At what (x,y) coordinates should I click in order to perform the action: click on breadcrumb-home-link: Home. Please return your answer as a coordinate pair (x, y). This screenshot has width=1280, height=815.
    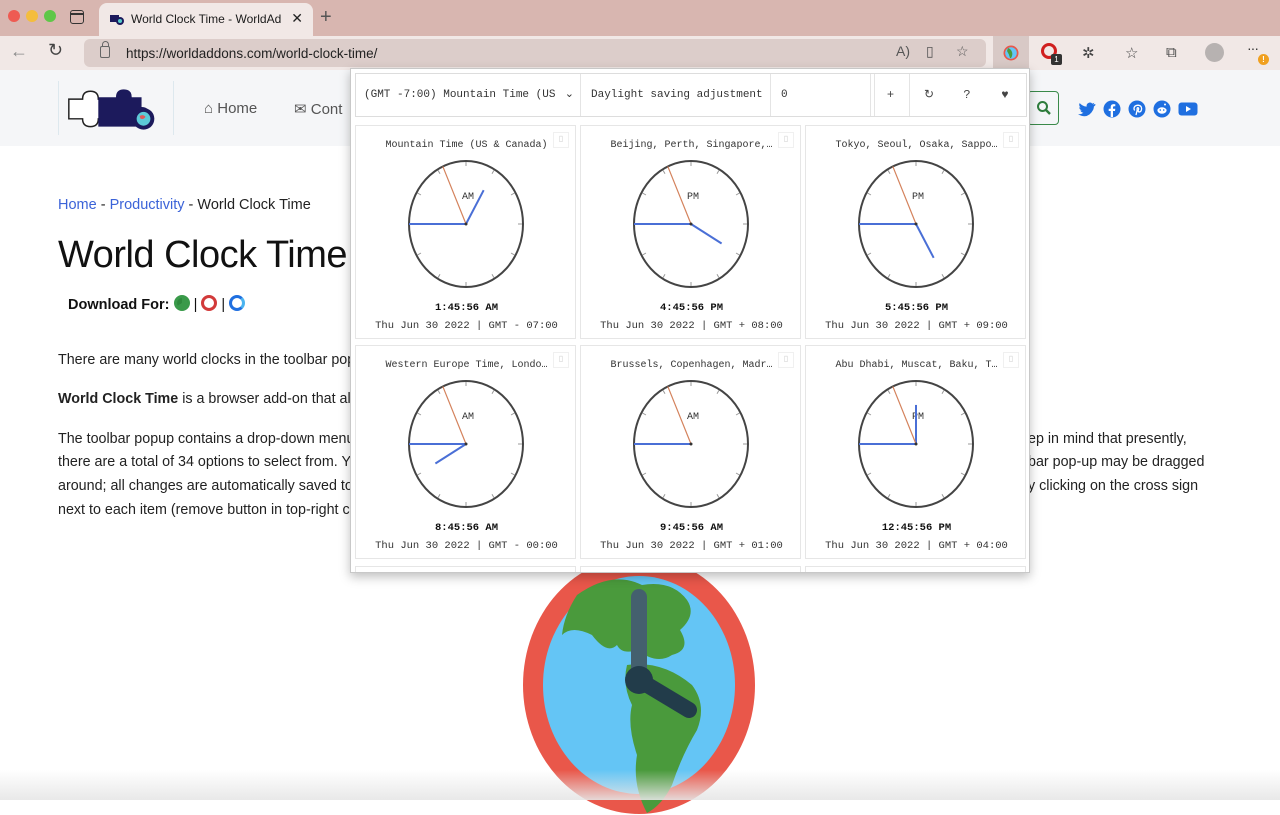
    Looking at the image, I should click on (77, 205).